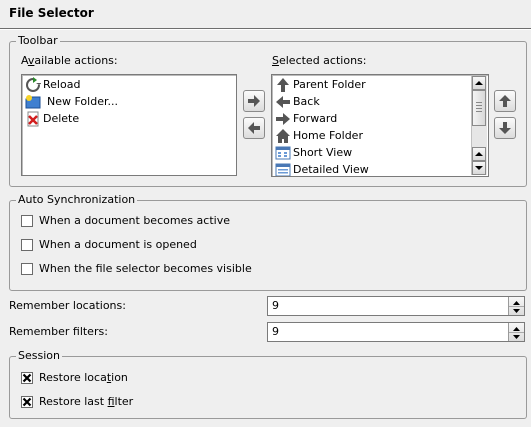  What do you see at coordinates (27, 245) in the screenshot?
I see `sync-on-open-checkbox` at bounding box center [27, 245].